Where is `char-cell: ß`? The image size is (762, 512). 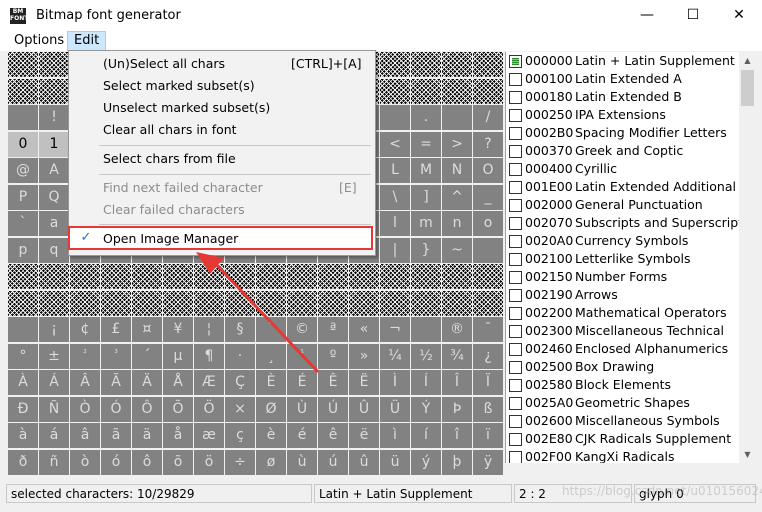 char-cell: ß is located at coordinates (488, 409).